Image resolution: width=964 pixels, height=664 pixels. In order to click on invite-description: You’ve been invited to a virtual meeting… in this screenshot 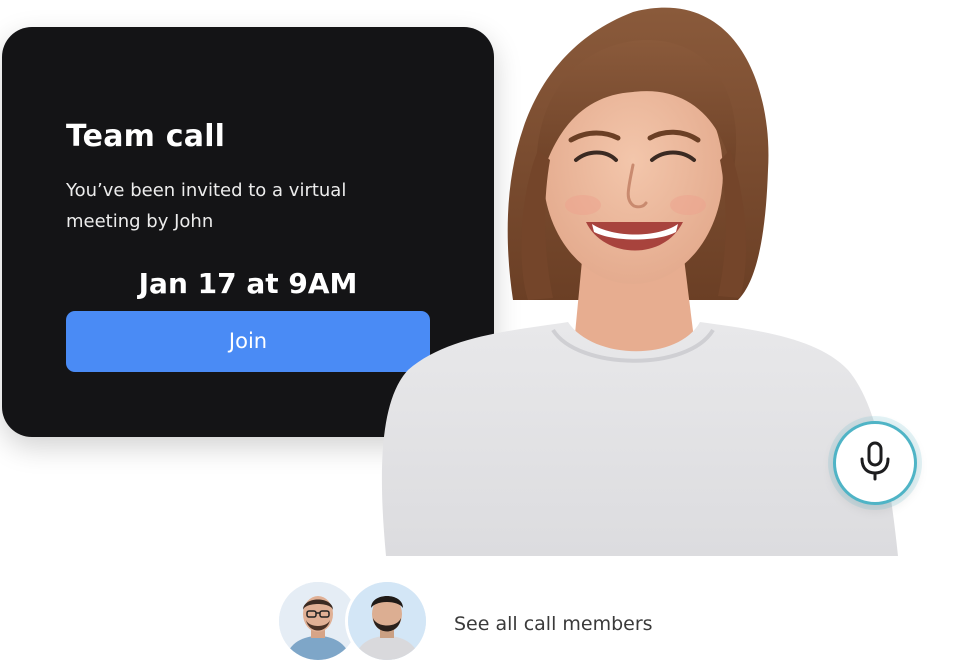, I will do `click(206, 206)`.